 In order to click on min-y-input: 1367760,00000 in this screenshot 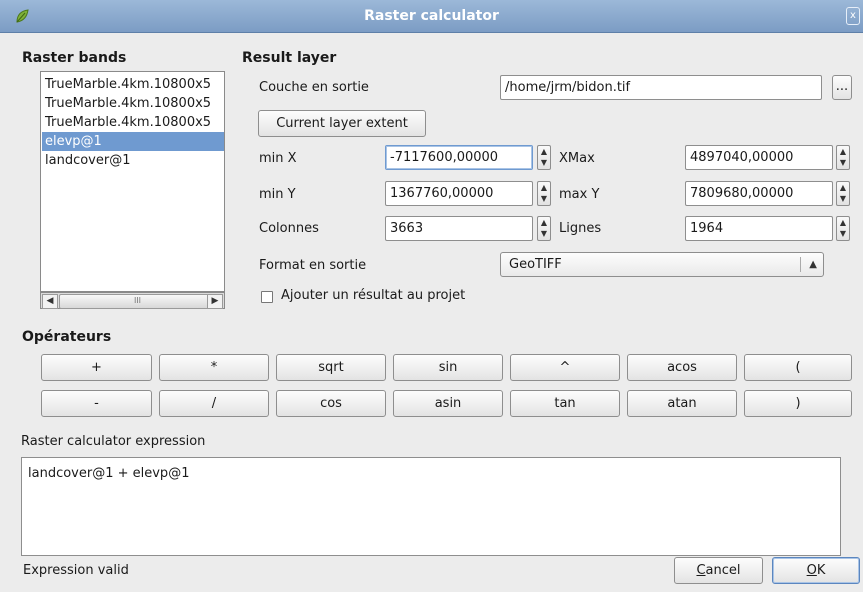, I will do `click(459, 193)`.